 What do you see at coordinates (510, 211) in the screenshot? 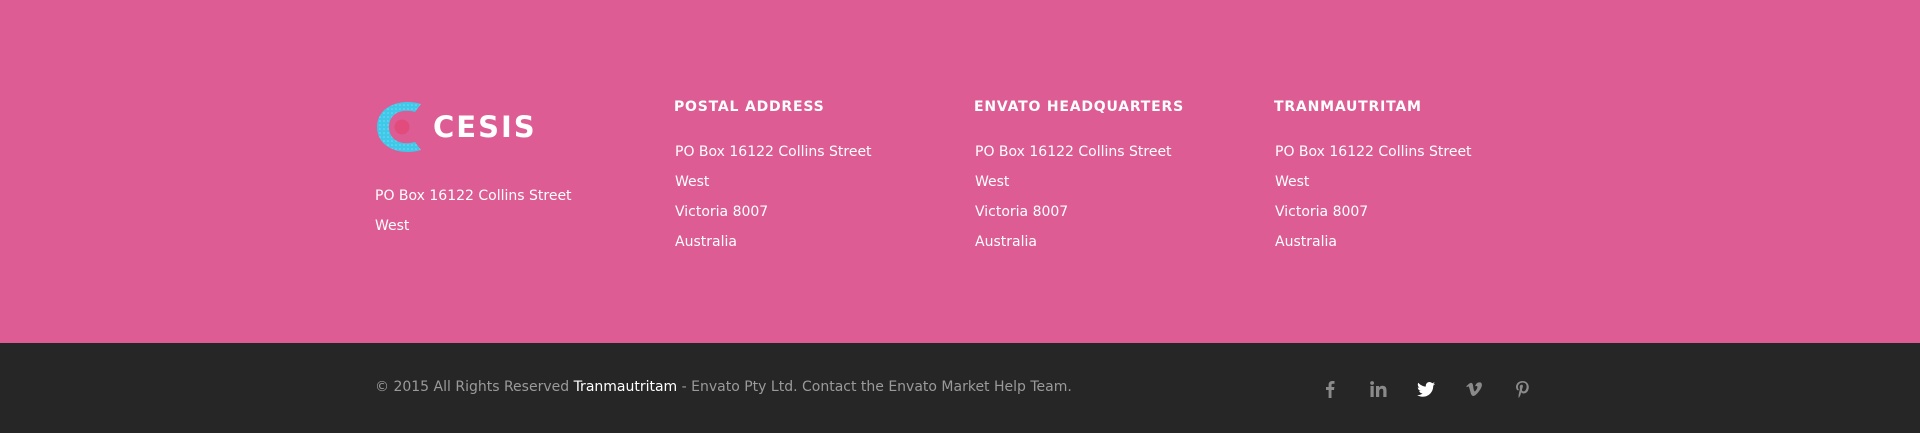
I see `logo-address: PO Box 16122 Collins Street West` at bounding box center [510, 211].